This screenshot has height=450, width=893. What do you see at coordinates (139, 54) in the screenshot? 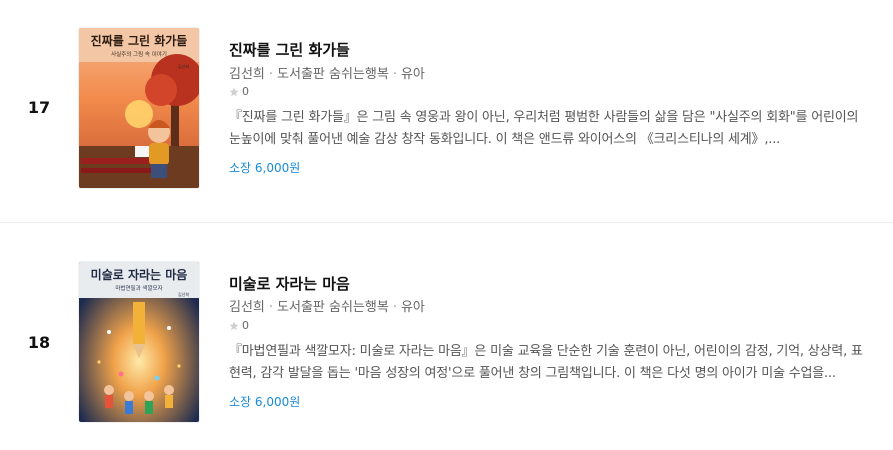
I see `cover-subtitle: 사실주의 그림 속 이야기` at bounding box center [139, 54].